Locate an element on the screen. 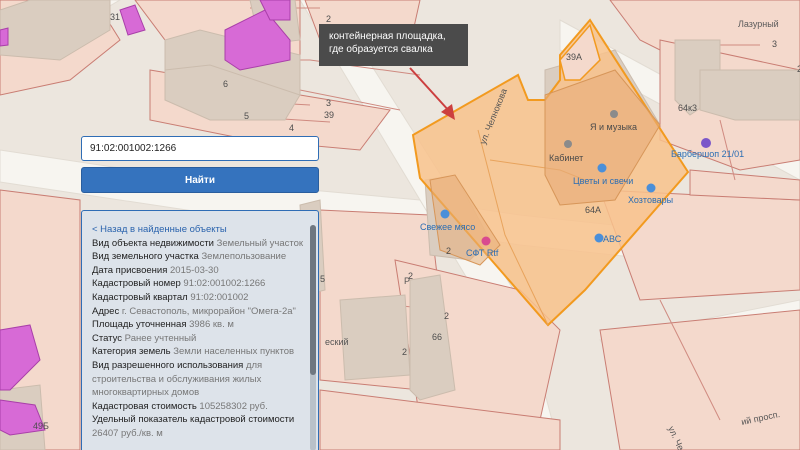  info-scrollbar is located at coordinates (313, 337).